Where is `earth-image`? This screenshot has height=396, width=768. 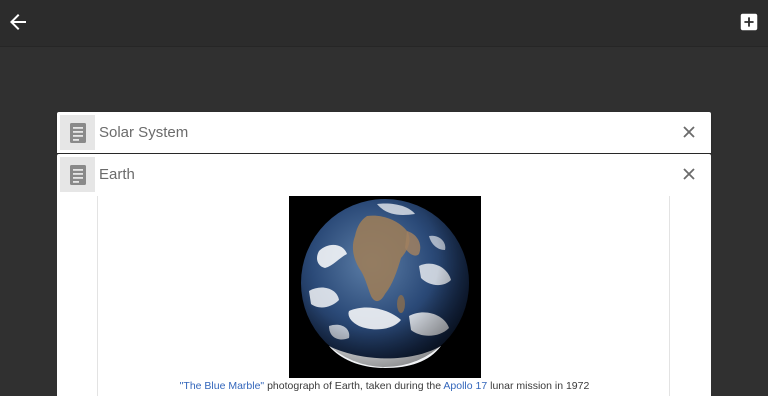 earth-image is located at coordinates (385, 287).